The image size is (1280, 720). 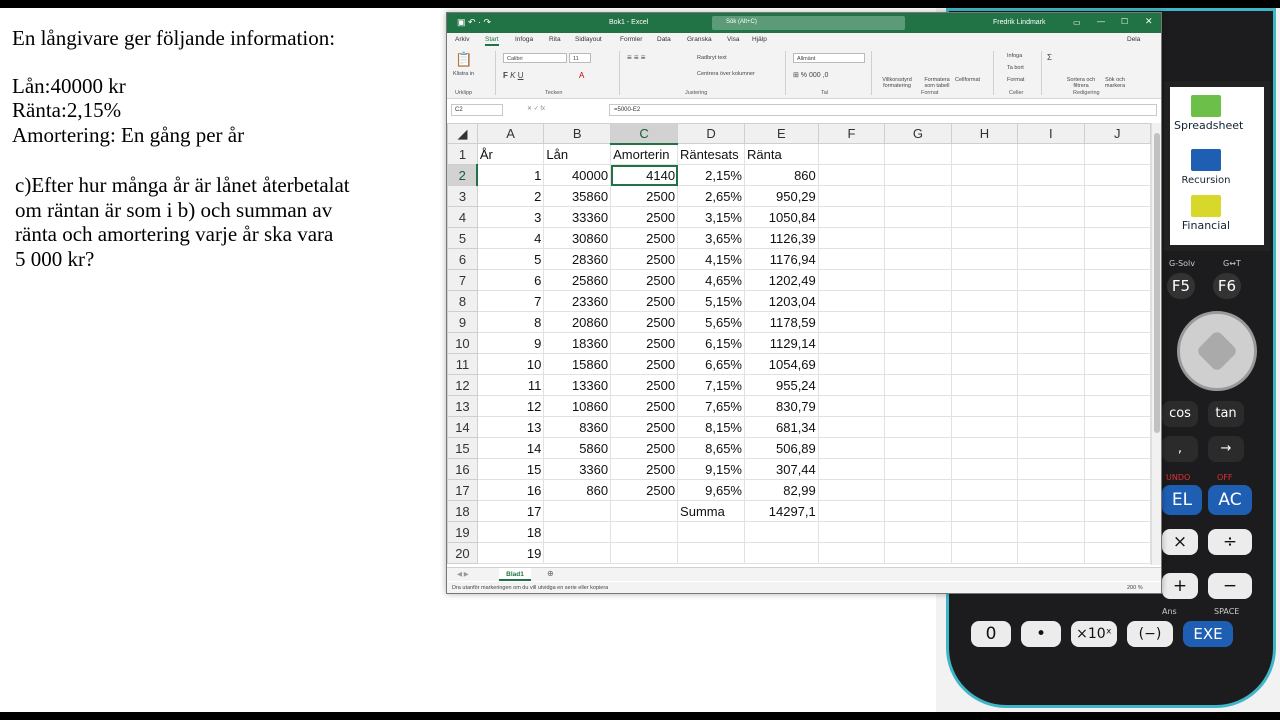 I want to click on cos-key: cos, so click(x=1180, y=414).